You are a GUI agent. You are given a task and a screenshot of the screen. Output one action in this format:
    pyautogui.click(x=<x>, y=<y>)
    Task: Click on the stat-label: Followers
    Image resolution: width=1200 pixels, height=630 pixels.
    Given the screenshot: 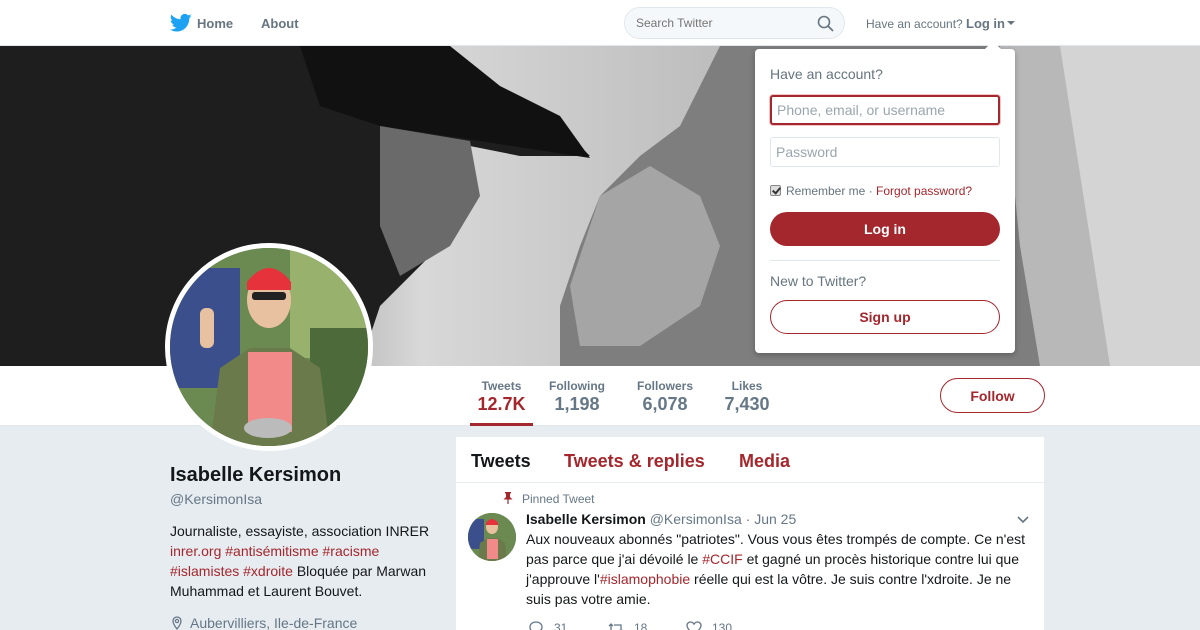 What is the action you would take?
    pyautogui.click(x=664, y=386)
    